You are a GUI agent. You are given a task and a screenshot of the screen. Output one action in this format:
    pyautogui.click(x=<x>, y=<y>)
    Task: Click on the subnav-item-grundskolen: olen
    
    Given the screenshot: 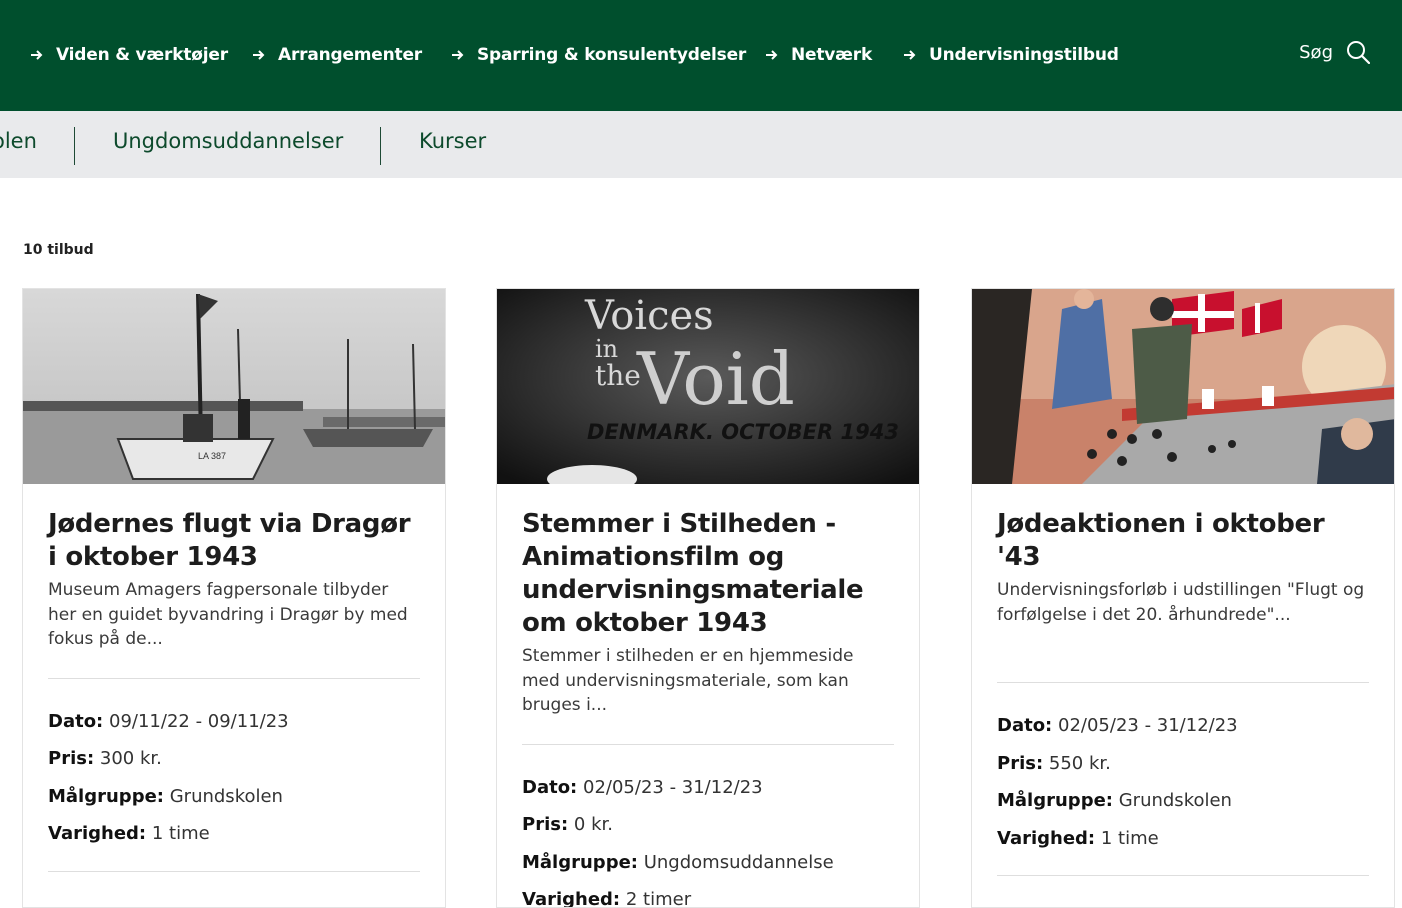 What is the action you would take?
    pyautogui.click(x=18, y=141)
    